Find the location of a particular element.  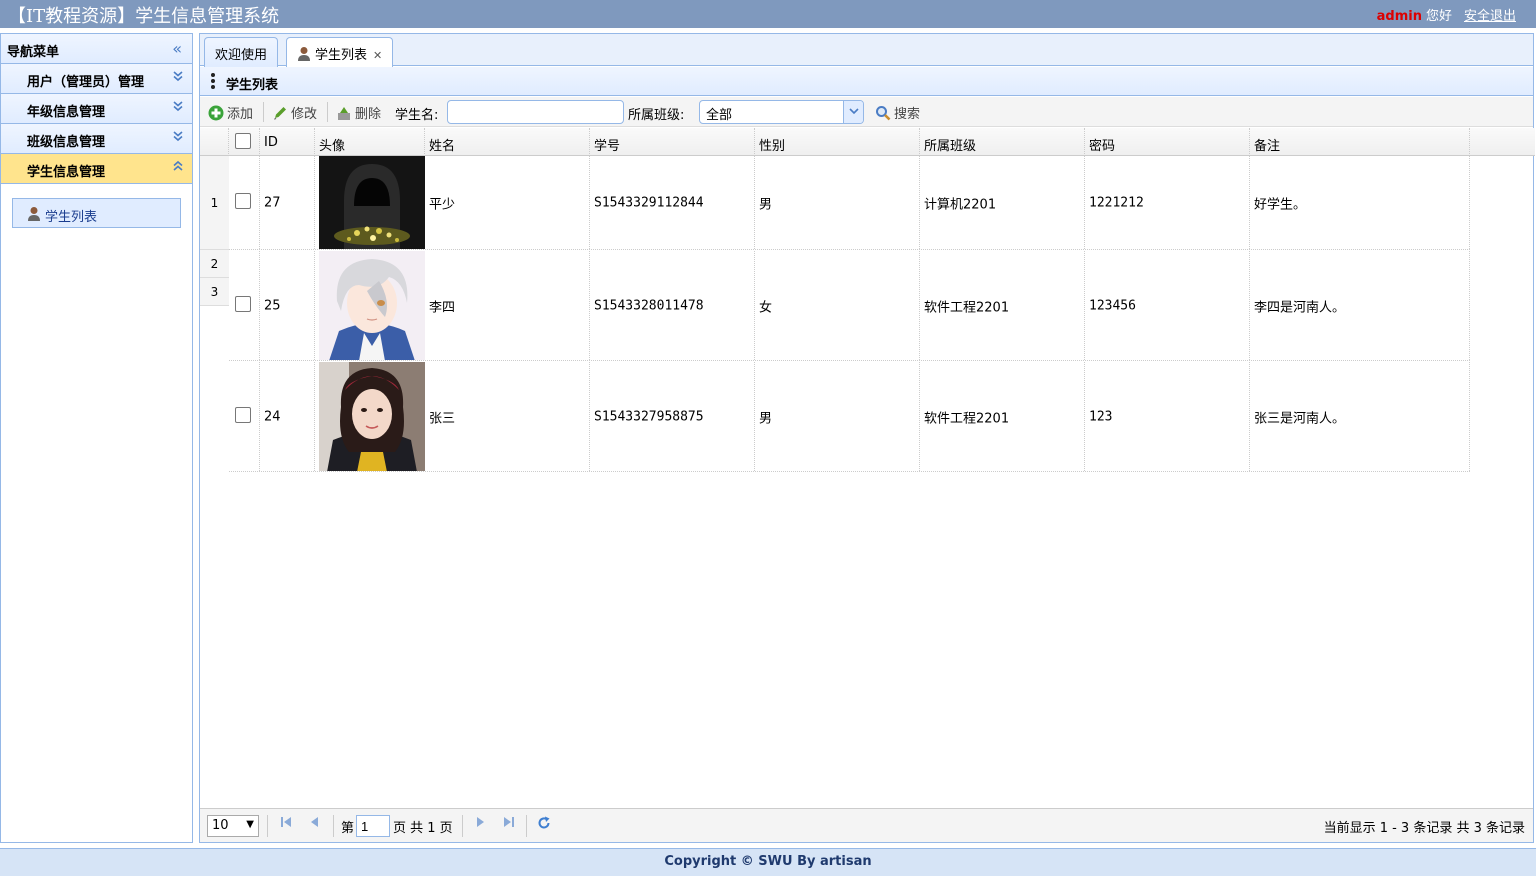

search-button: 搜索 is located at coordinates (897, 114).